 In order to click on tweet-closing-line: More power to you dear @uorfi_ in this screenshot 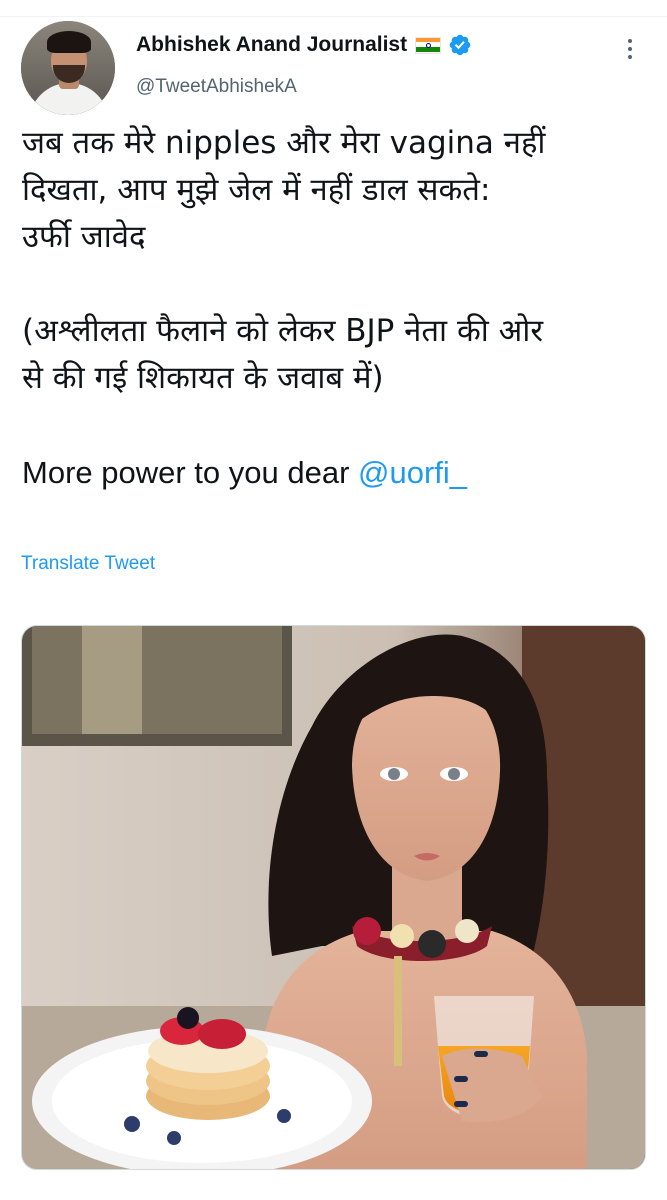, I will do `click(337, 472)`.